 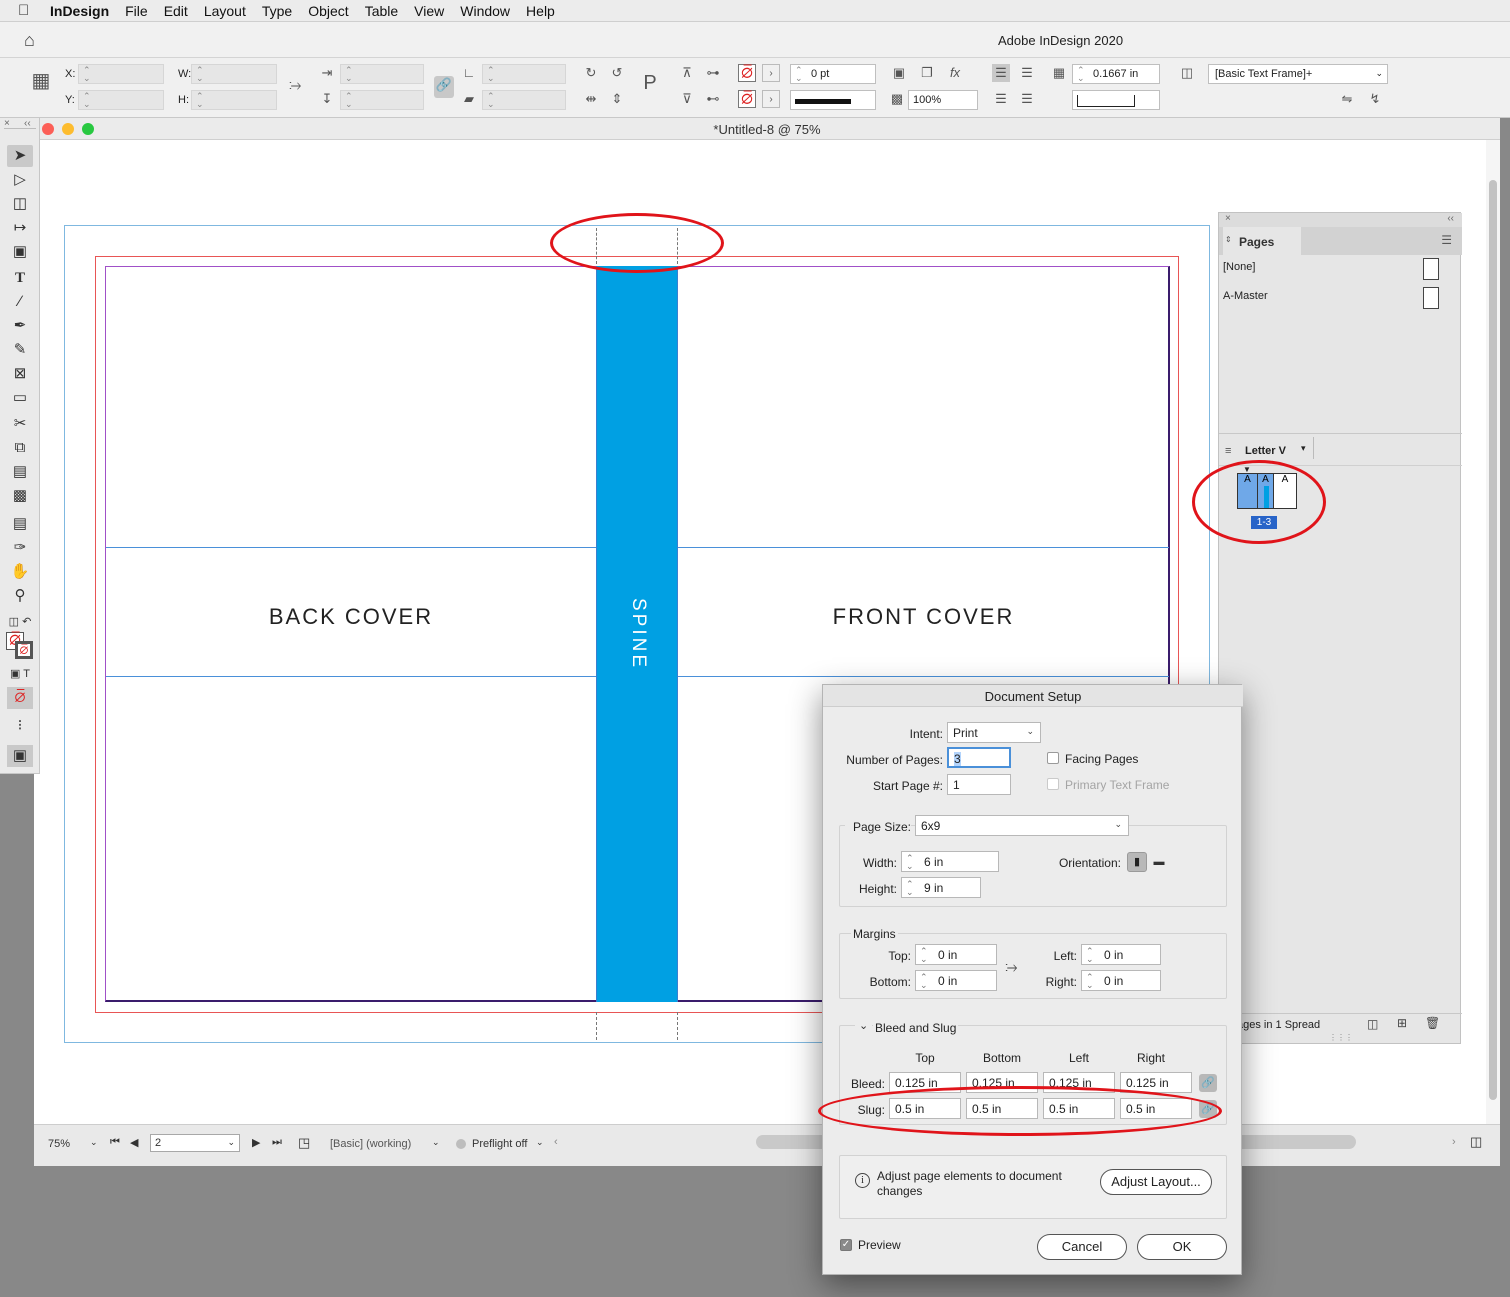 What do you see at coordinates (328, 11) in the screenshot?
I see `menu-object: Object` at bounding box center [328, 11].